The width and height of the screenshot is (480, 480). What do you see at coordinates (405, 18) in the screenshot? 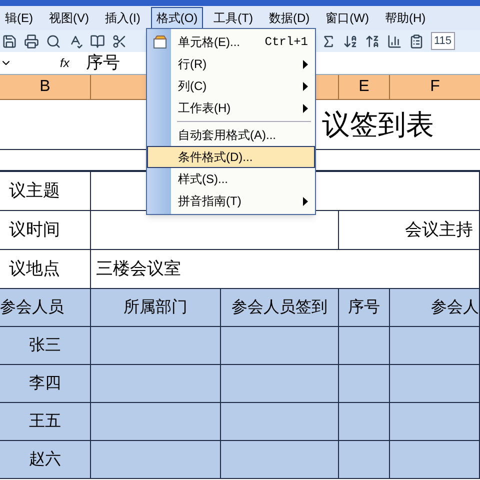
I see `menu-item: 帮助(H)` at bounding box center [405, 18].